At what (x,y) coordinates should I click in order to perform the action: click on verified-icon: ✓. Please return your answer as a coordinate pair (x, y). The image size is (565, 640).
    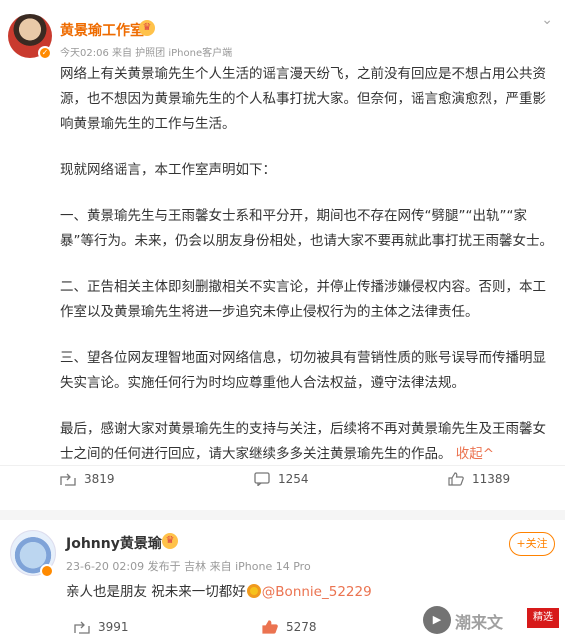
    Looking at the image, I should click on (45, 53).